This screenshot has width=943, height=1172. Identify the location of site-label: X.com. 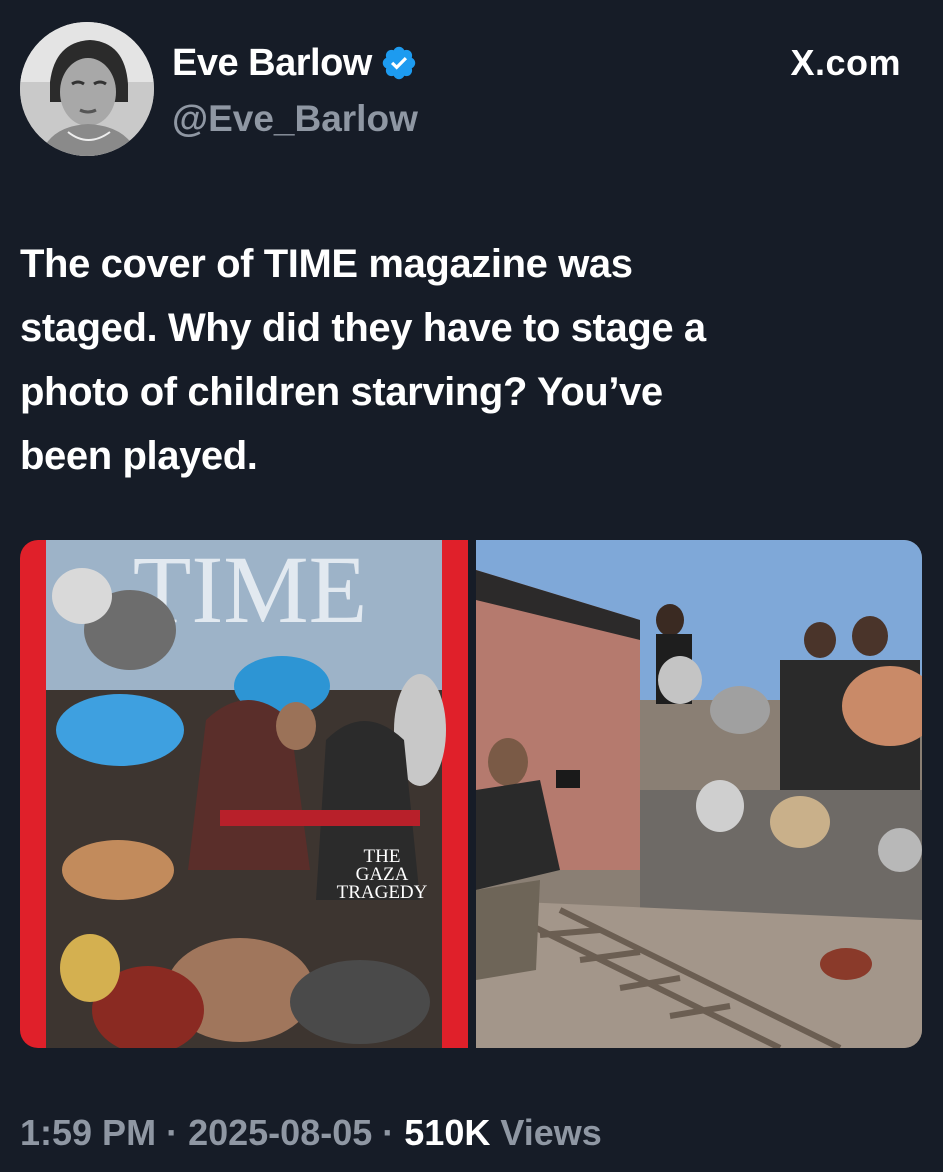
(845, 62).